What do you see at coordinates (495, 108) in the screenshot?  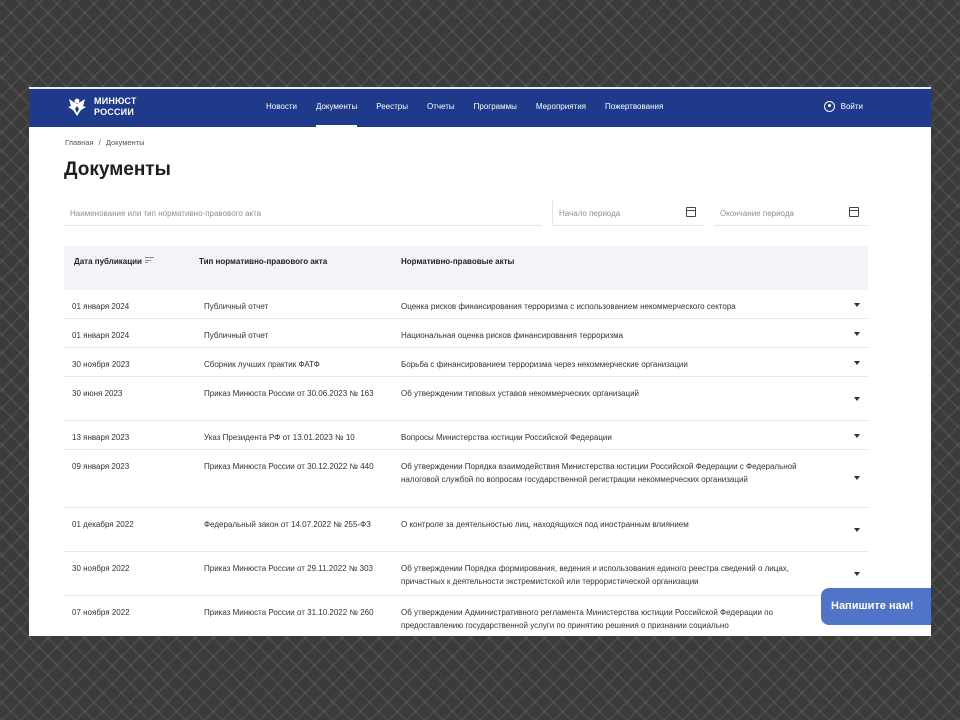 I see `nav-item-programs: Программы` at bounding box center [495, 108].